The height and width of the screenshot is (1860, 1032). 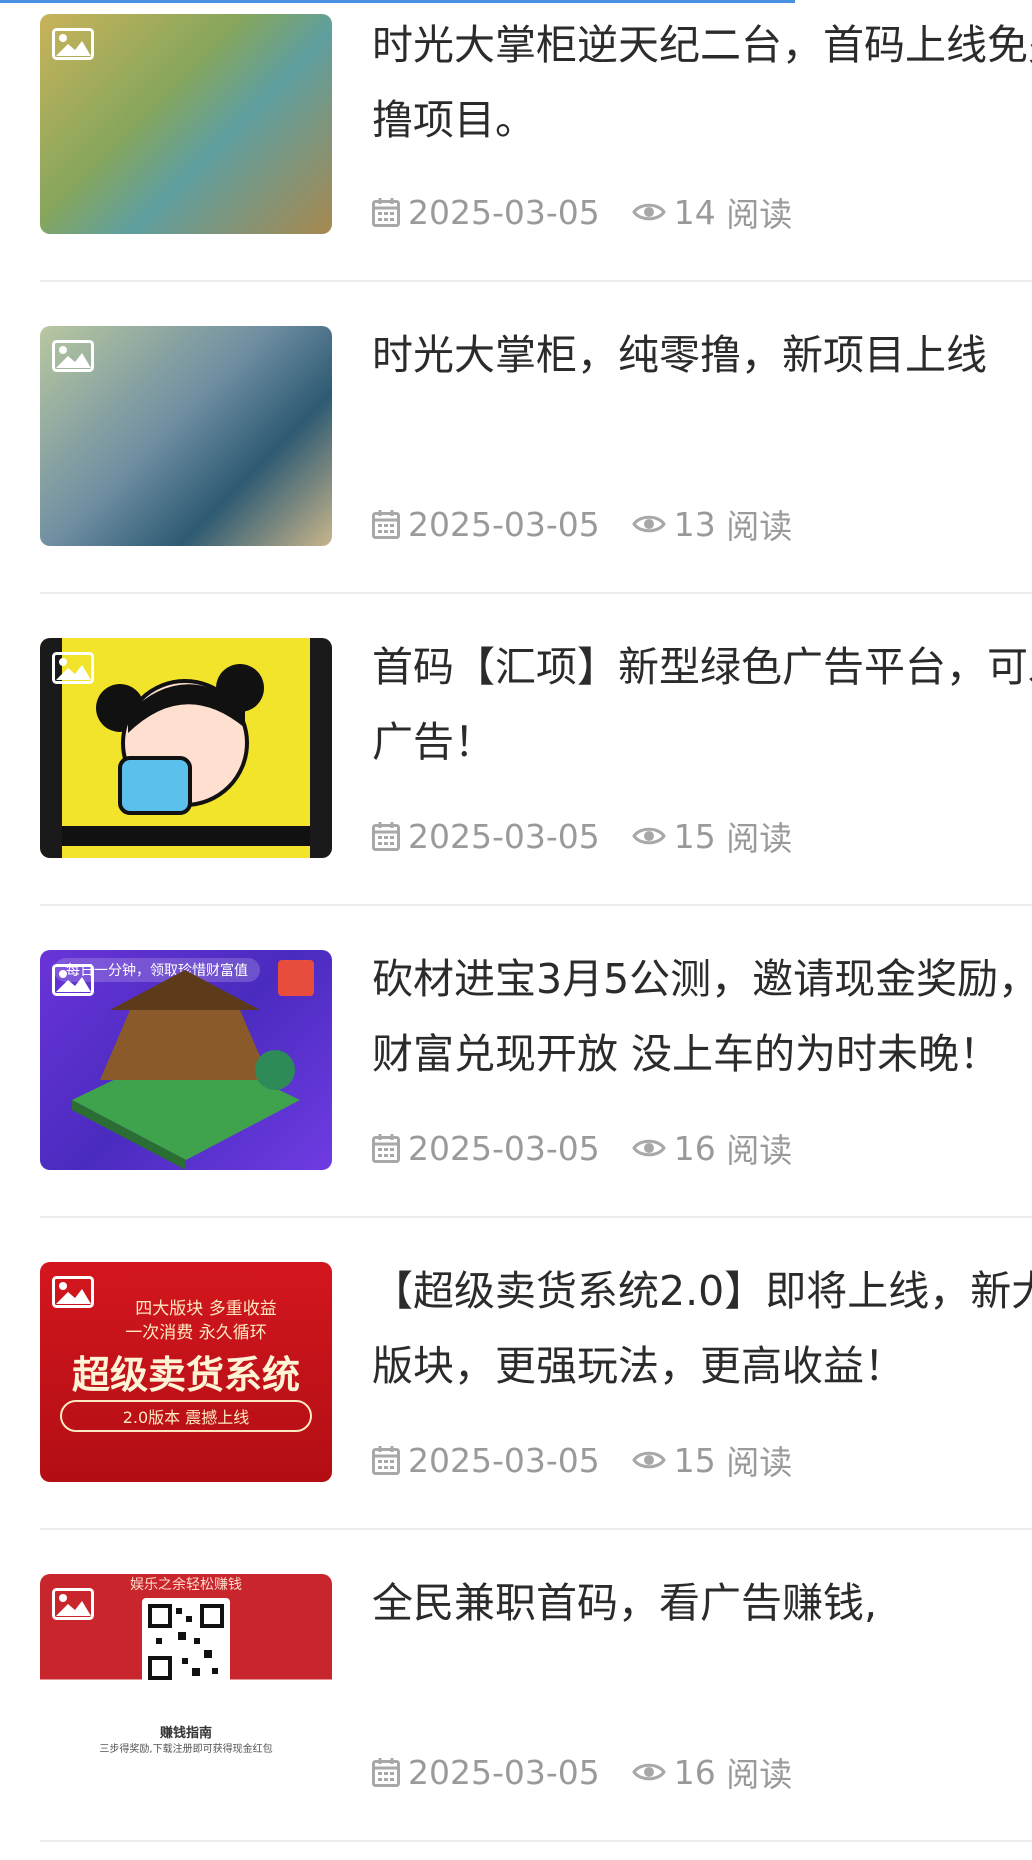 What do you see at coordinates (702, 1329) in the screenshot?
I see `article-title: 【超级卖货系统2.0】即将上线，新大版块，更强玩法，更高收益！` at bounding box center [702, 1329].